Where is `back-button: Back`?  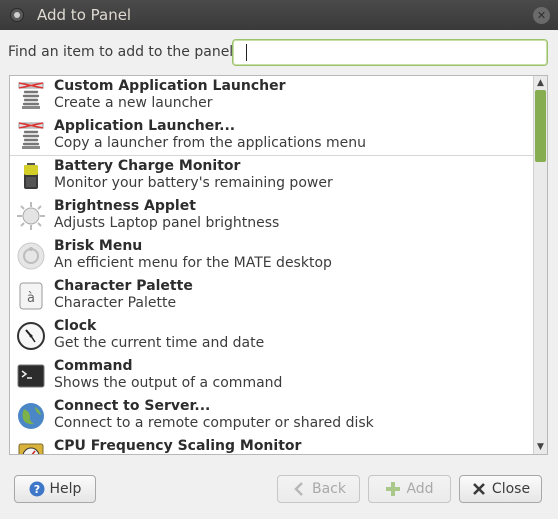 back-button: Back is located at coordinates (318, 489).